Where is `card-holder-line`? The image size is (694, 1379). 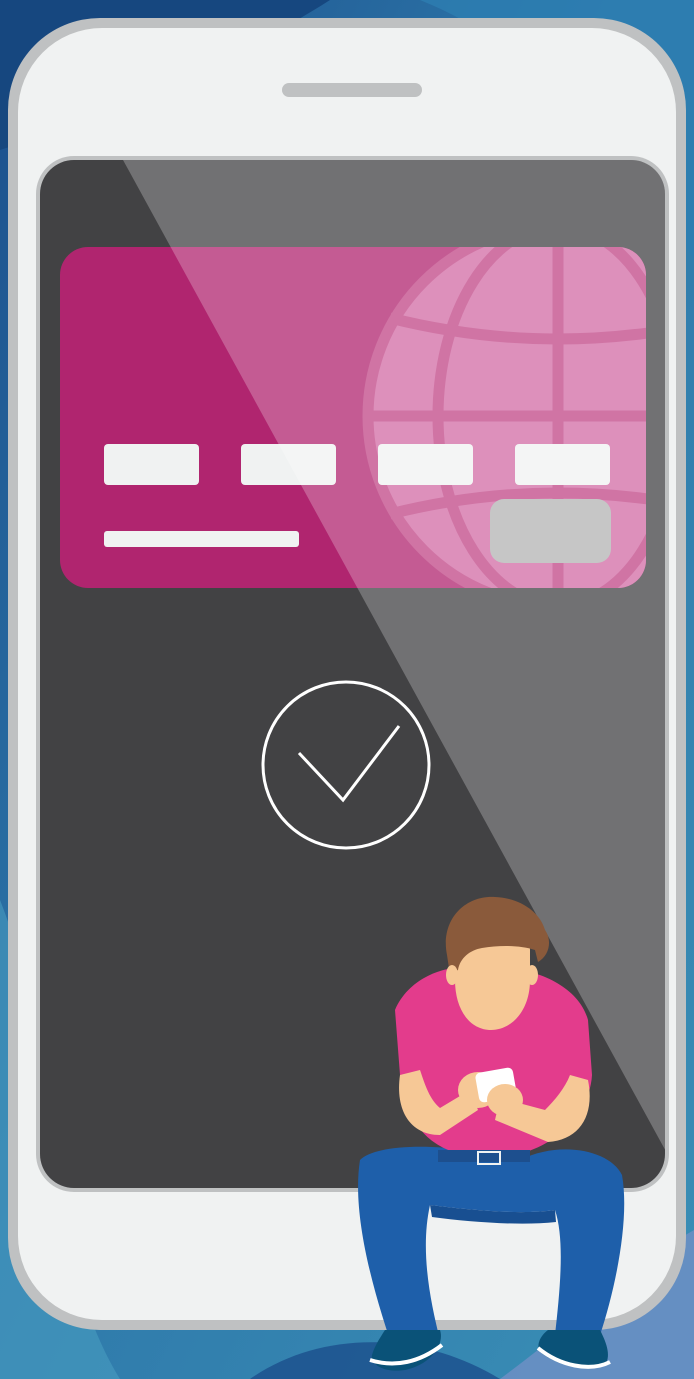
card-holder-line is located at coordinates (201, 539).